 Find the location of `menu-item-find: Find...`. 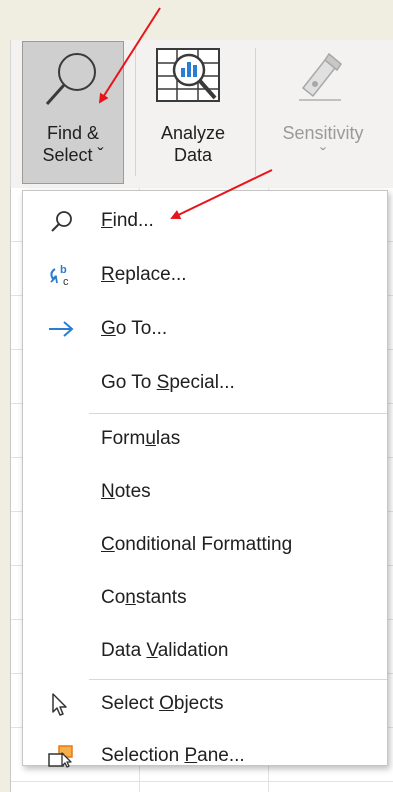

menu-item-find: Find... is located at coordinates (205, 221).